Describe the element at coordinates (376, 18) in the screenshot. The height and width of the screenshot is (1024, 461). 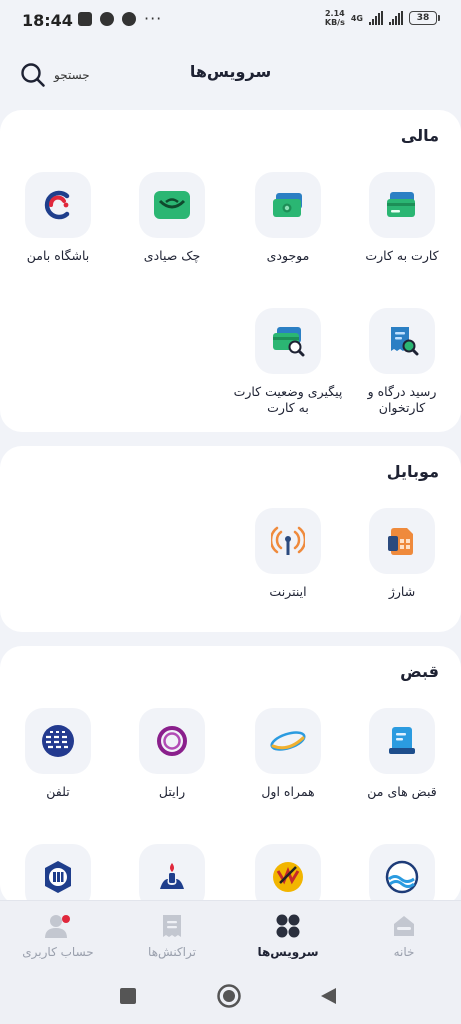
I see `signal-icon` at that location.